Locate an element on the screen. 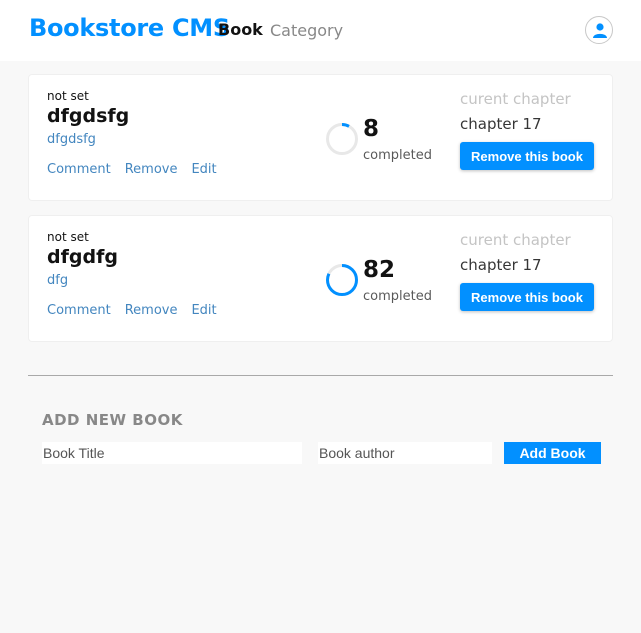  progress-percent: 8 is located at coordinates (371, 129).